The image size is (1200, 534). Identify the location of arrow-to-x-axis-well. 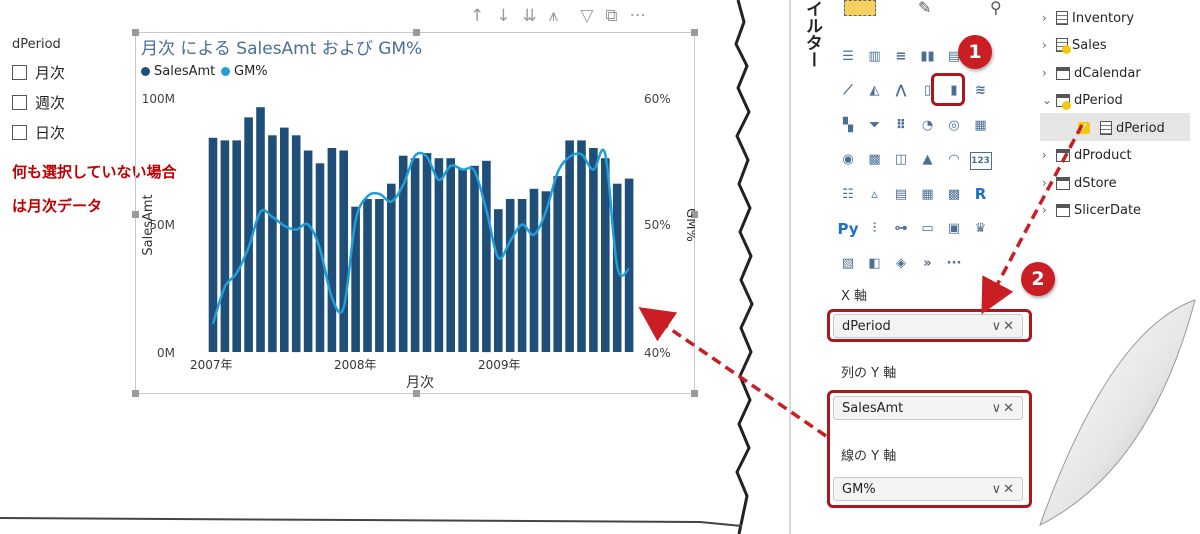
(1032, 219).